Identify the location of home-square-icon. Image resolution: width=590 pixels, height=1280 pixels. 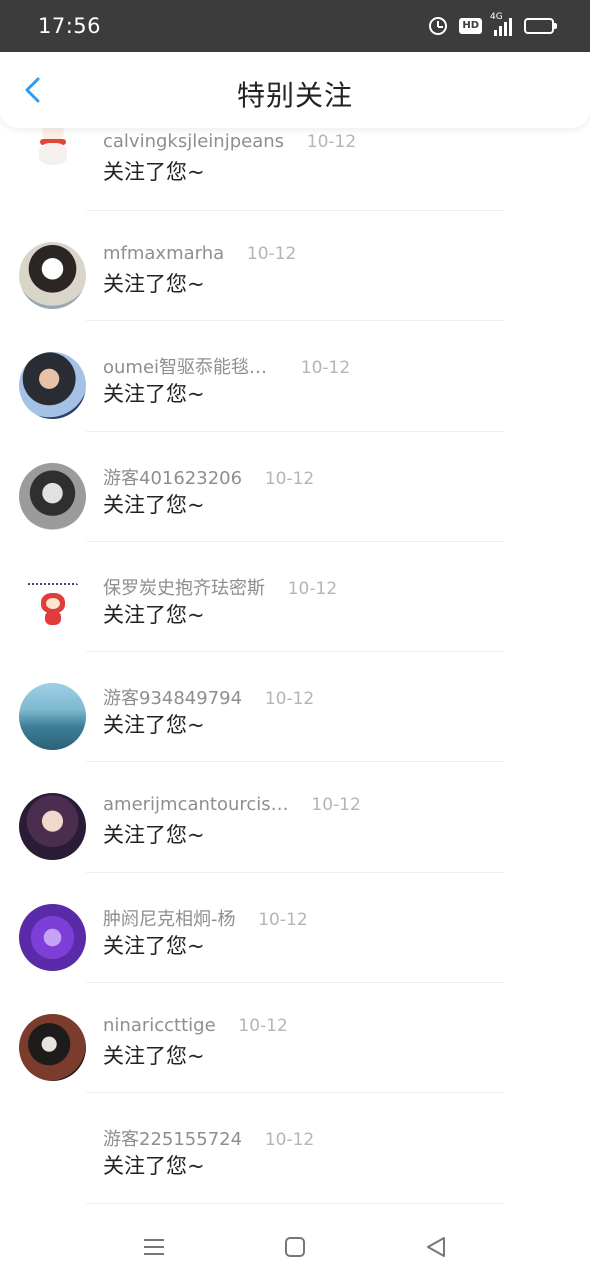
(295, 1247).